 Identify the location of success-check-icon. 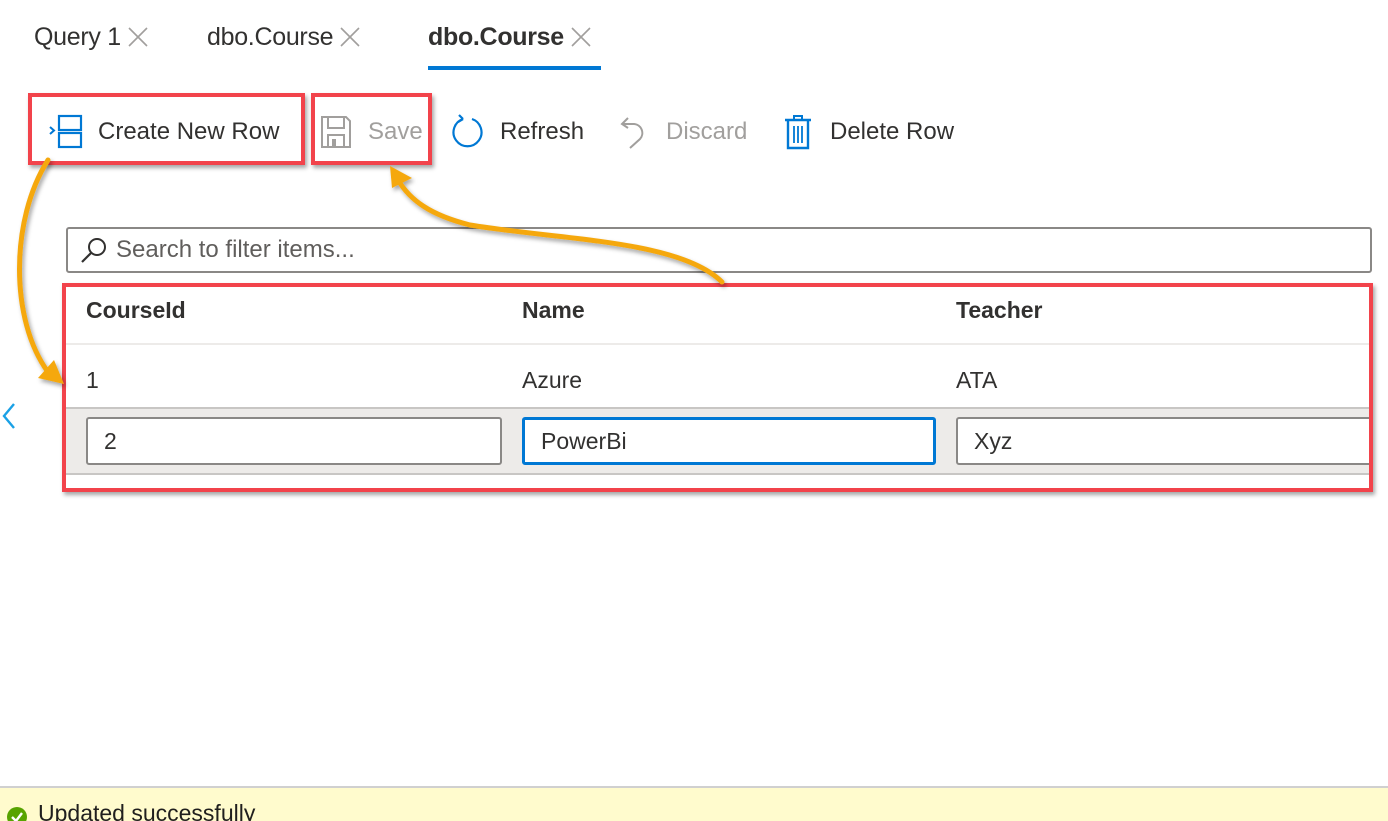
(17, 813).